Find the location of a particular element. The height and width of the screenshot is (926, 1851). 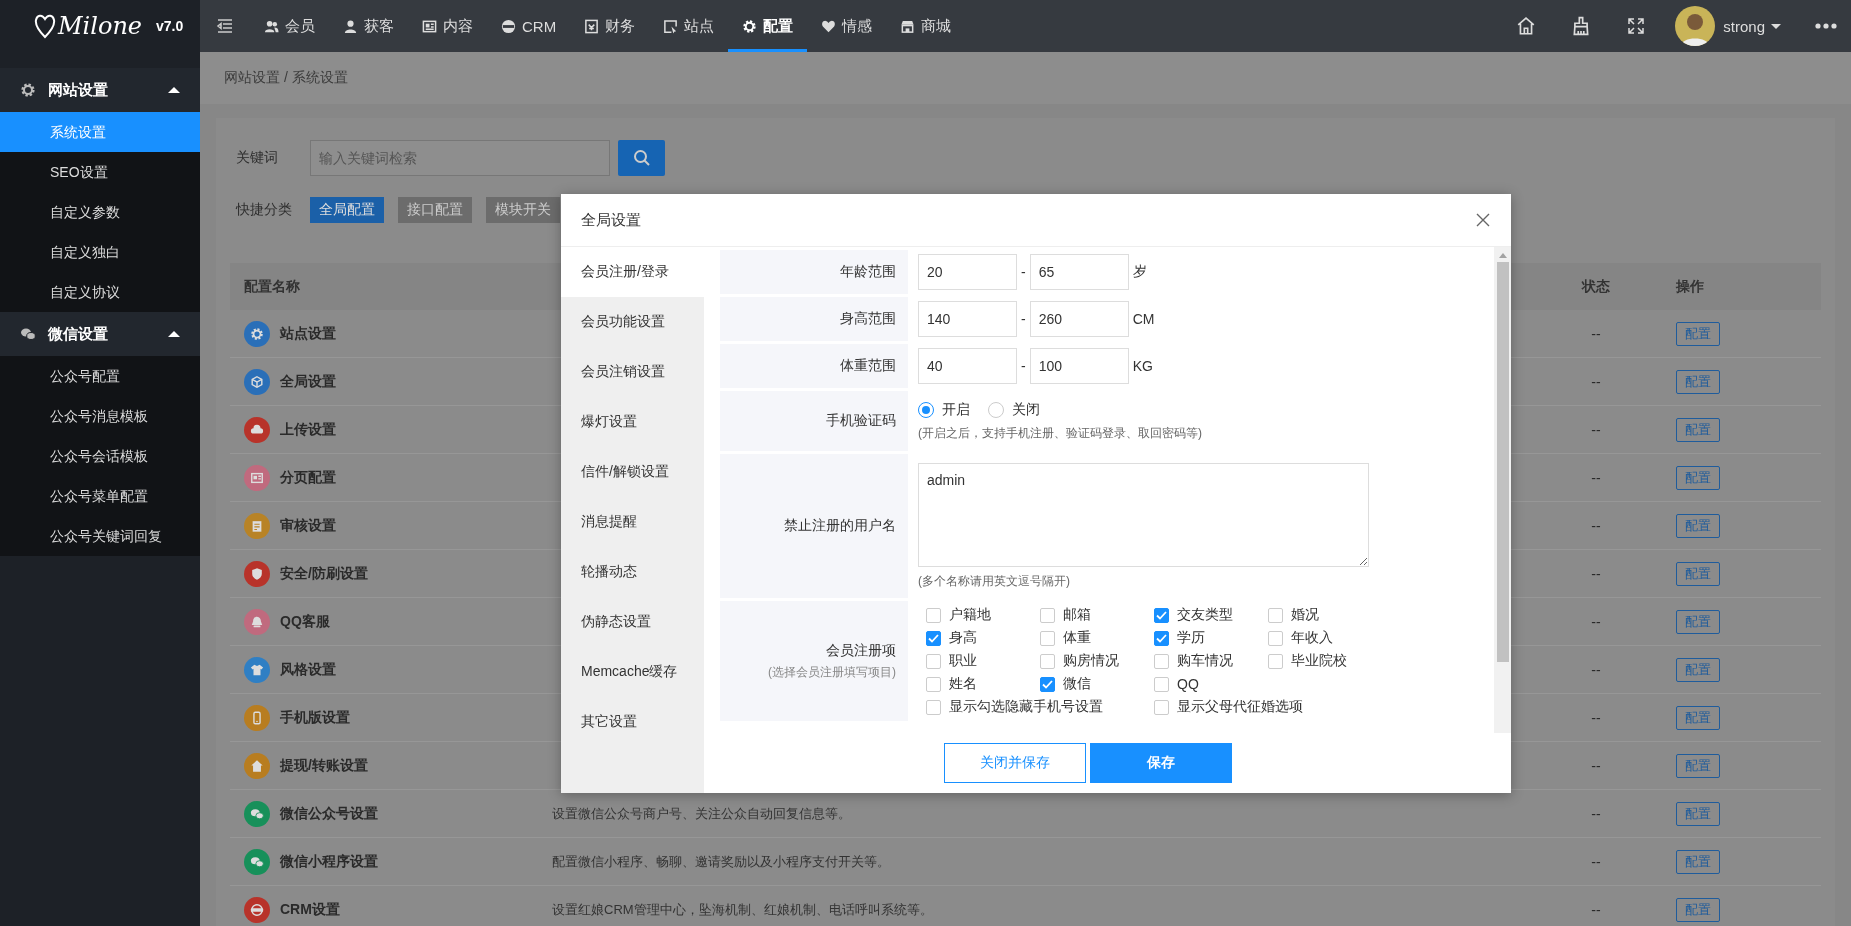

sidebar-item: 公众号菜单配置 is located at coordinates (100, 496).